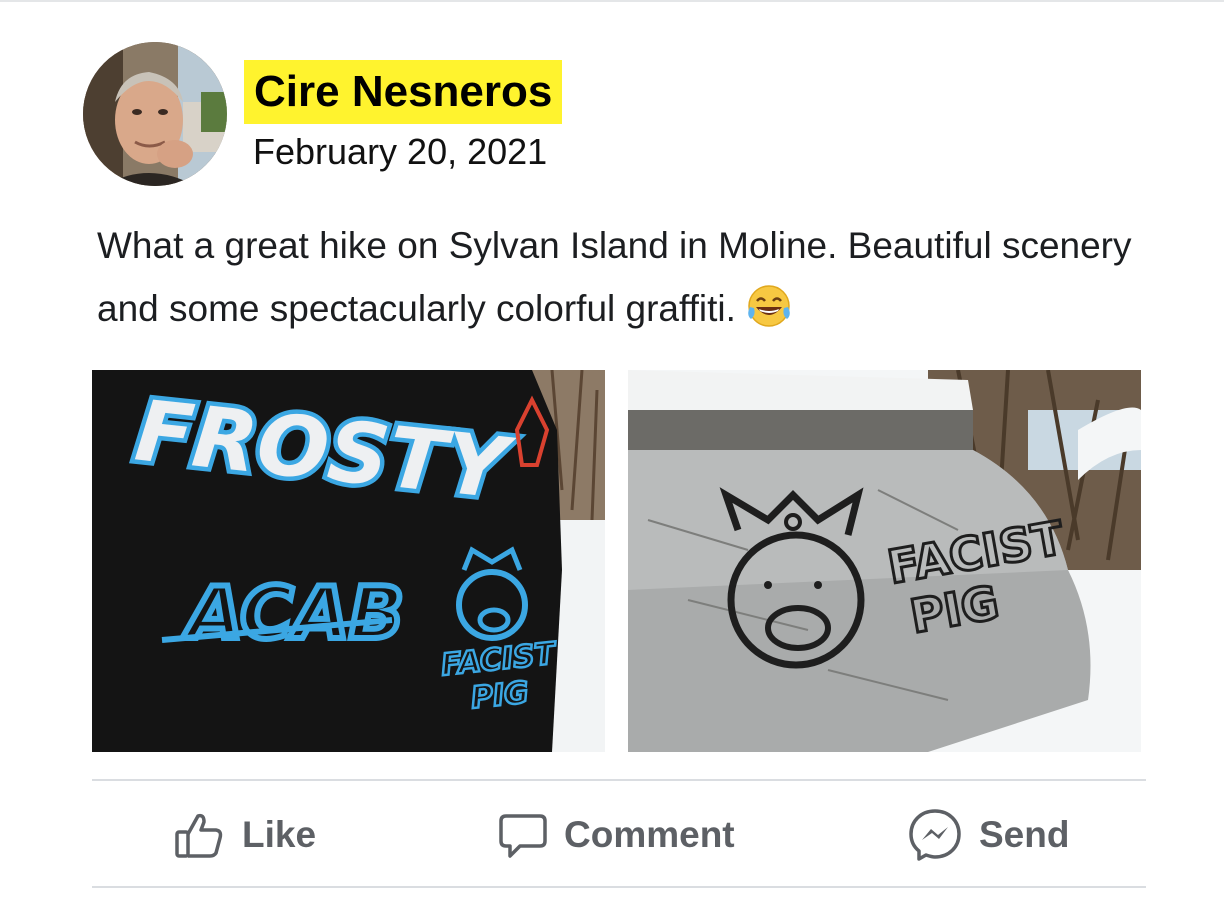 Image resolution: width=1224 pixels, height=908 pixels. Describe the element at coordinates (619, 887) in the screenshot. I see `actions-divider-bottom` at that location.